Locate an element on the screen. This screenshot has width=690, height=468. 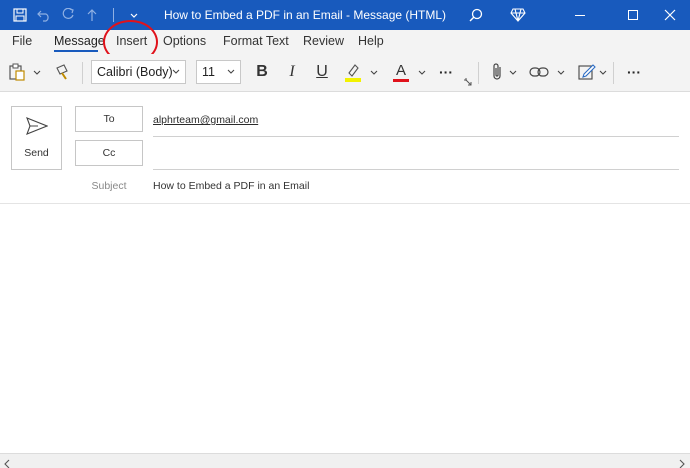
to-button: To is located at coordinates (109, 119).